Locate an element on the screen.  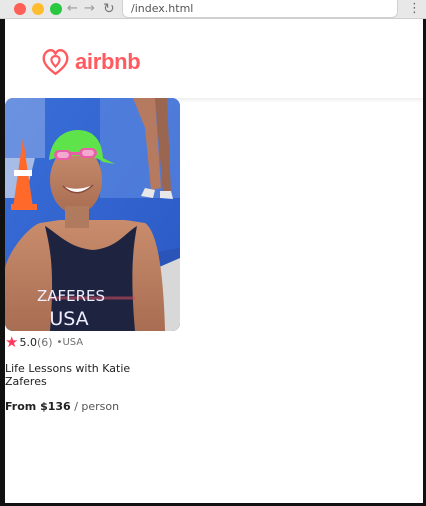
window-frame-left is located at coordinates (2, 262).